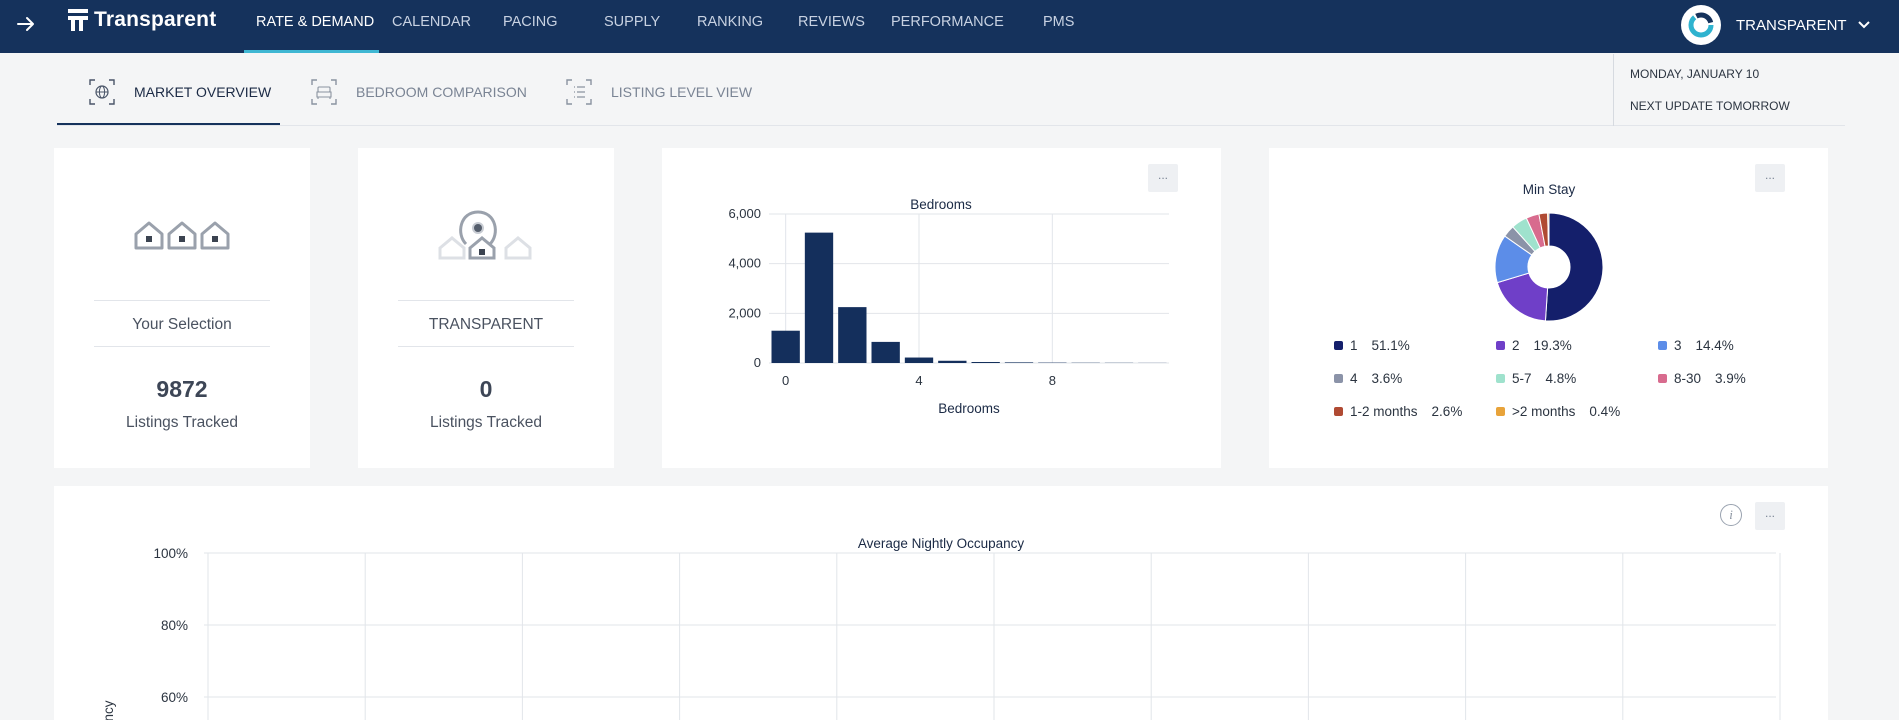 Image resolution: width=1899 pixels, height=720 pixels. I want to click on y-tick-label: 2,000, so click(744, 312).